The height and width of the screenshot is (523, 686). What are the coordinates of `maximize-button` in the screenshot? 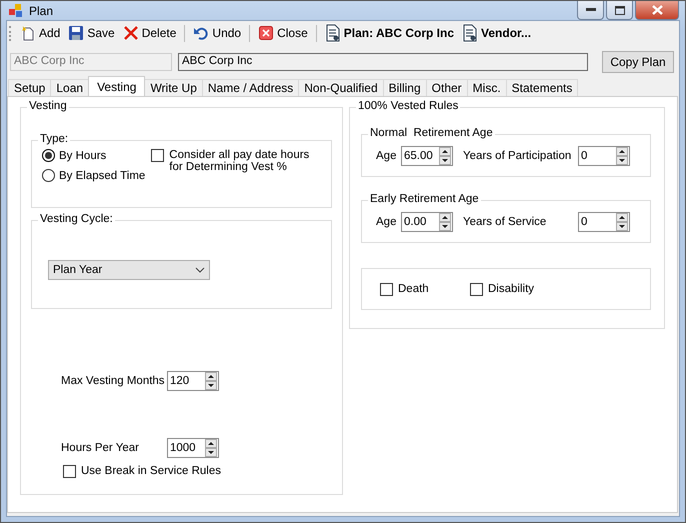 It's located at (619, 10).